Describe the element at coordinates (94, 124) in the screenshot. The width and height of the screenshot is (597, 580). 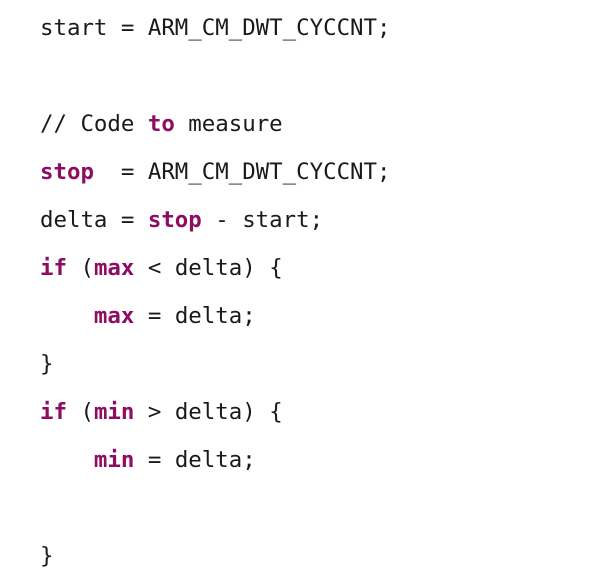
I see `code-token-comment: // Code` at that location.